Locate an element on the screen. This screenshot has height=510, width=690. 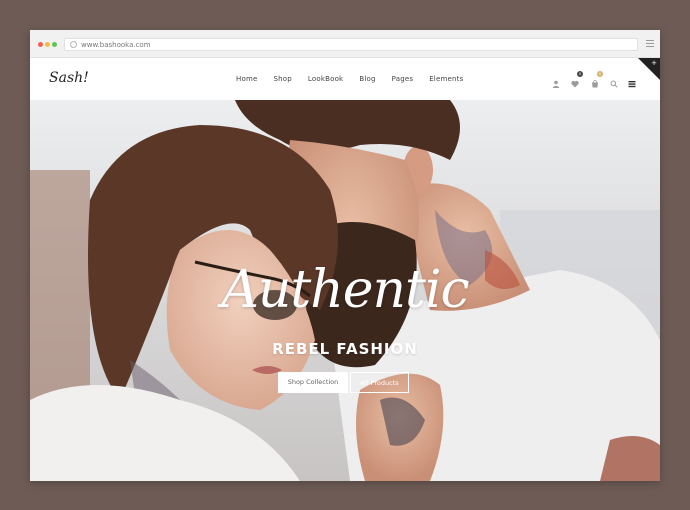
nav-lookbook: LookBook is located at coordinates (325, 79).